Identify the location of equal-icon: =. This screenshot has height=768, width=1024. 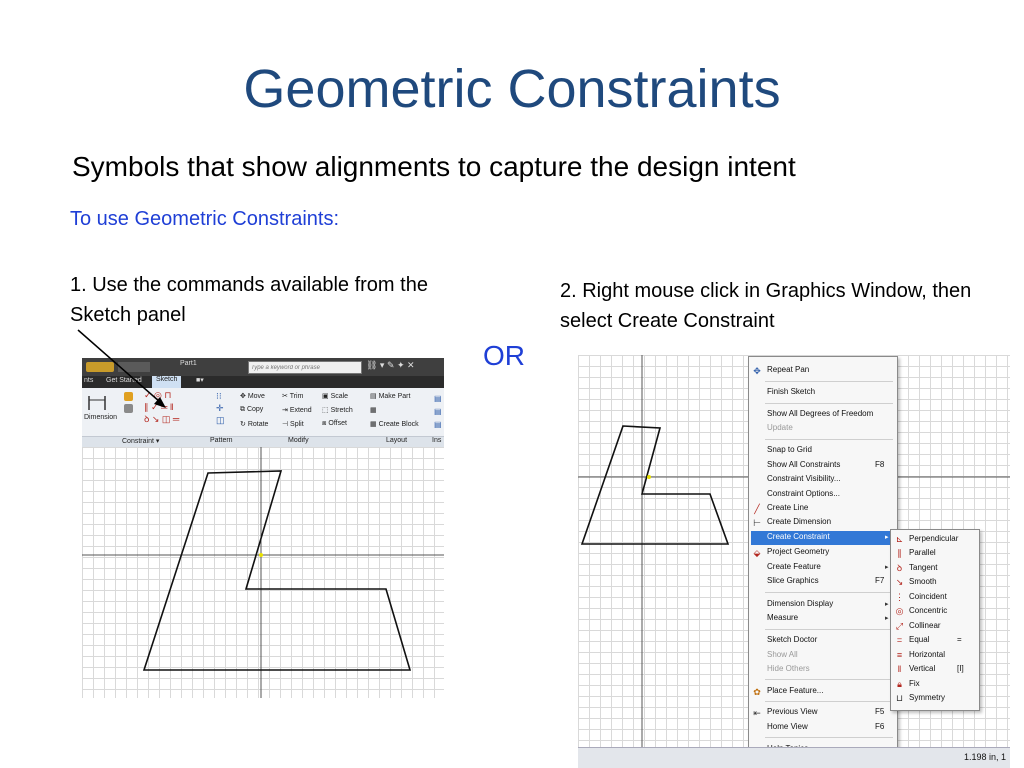
(899, 640).